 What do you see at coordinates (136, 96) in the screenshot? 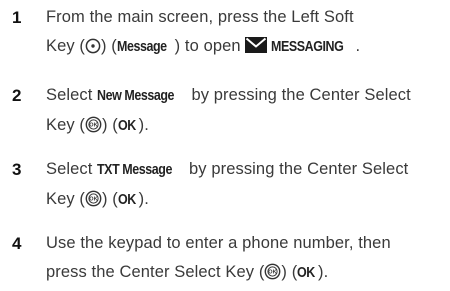
I see `option-label-new-message: New Message` at bounding box center [136, 96].